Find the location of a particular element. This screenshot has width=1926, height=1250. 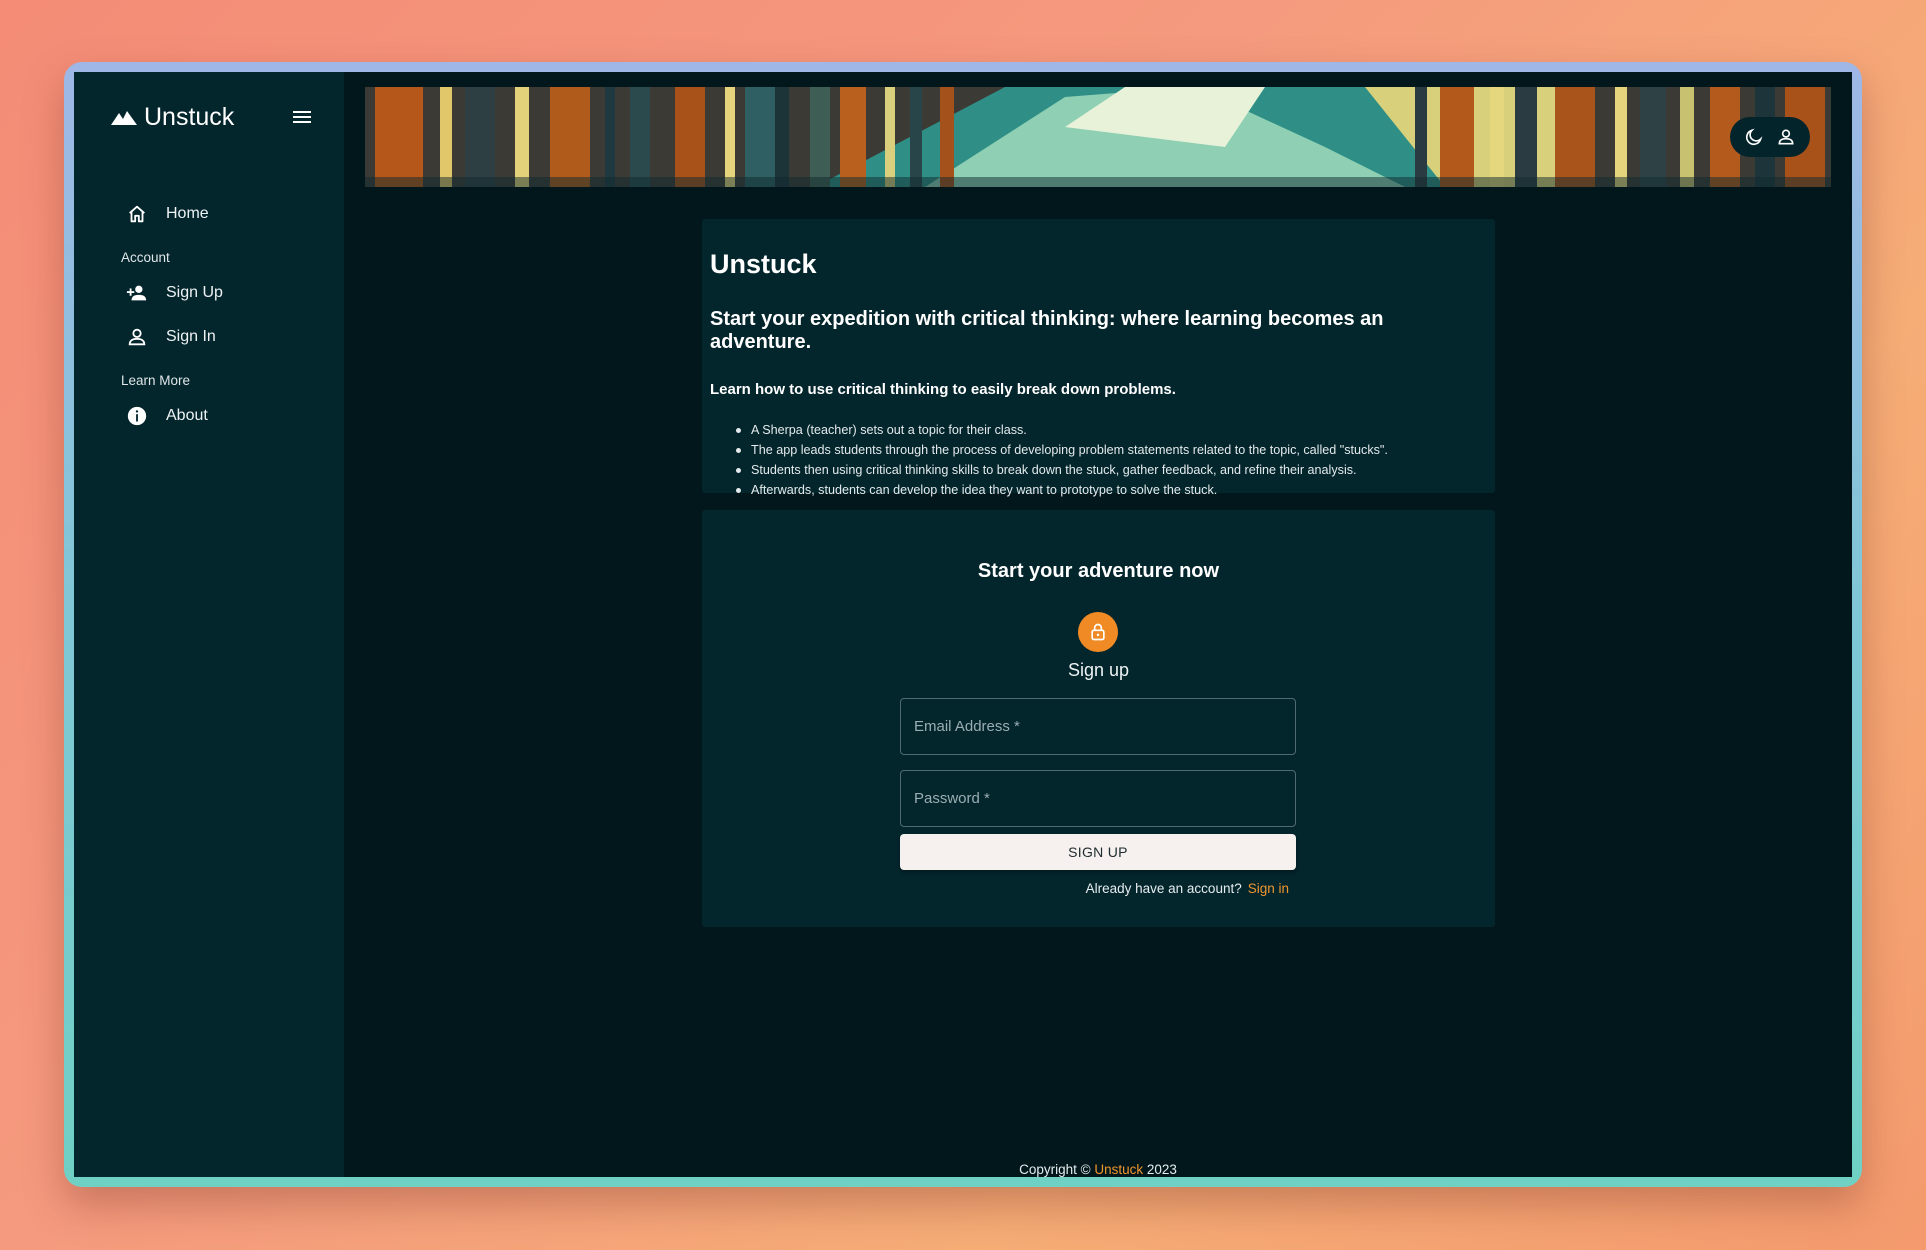

home-icon is located at coordinates (137, 214).